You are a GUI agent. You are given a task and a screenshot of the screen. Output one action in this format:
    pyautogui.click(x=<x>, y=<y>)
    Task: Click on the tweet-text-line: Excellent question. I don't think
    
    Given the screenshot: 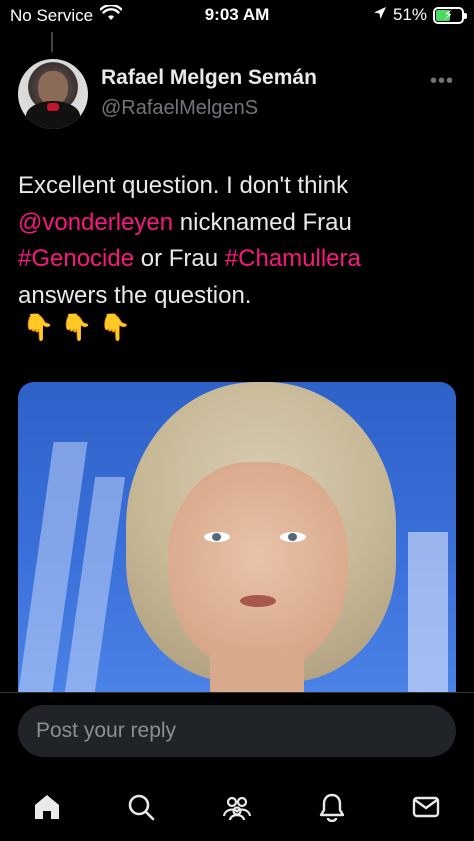 What is the action you would take?
    pyautogui.click(x=183, y=185)
    